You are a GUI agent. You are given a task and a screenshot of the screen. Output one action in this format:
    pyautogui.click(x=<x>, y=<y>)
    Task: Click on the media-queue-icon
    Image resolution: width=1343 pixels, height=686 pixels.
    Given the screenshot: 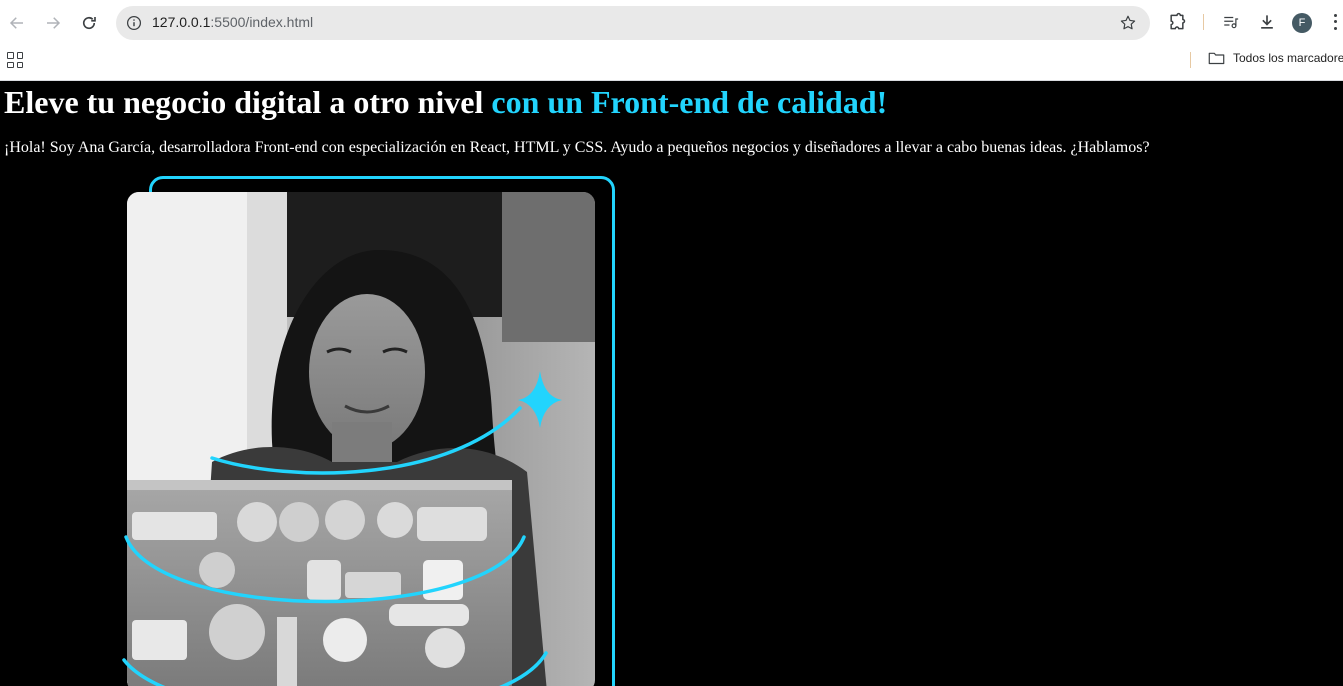 What is the action you would take?
    pyautogui.click(x=1231, y=22)
    